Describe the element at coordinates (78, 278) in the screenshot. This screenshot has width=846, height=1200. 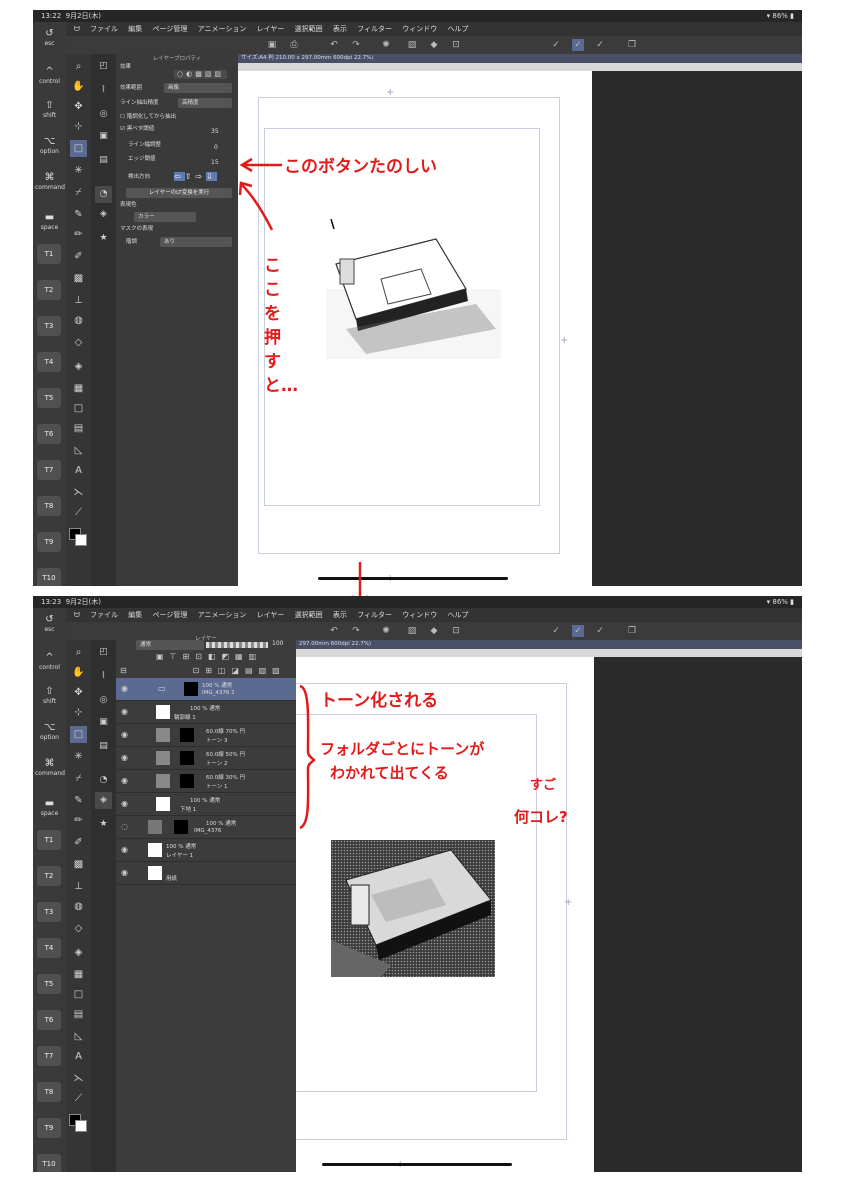
I see `airbrush-icon: ▩` at that location.